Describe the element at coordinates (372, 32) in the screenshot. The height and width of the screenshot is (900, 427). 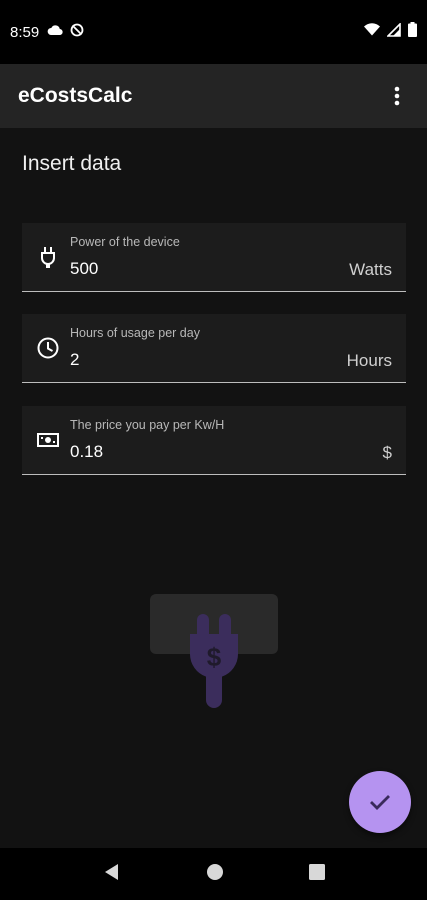
I see `wifi-icon` at that location.